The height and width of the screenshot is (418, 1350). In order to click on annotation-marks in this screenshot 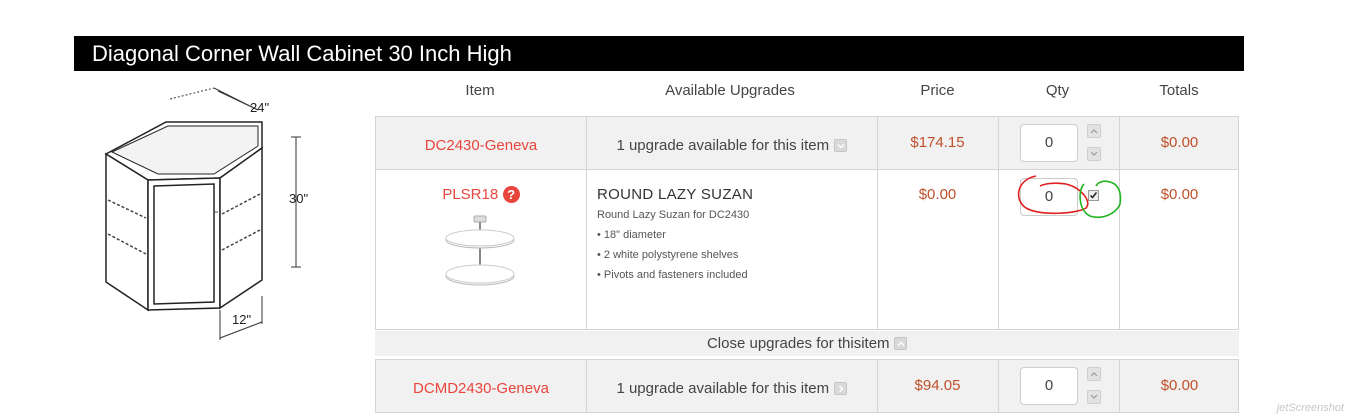, I will do `click(1069, 197)`.